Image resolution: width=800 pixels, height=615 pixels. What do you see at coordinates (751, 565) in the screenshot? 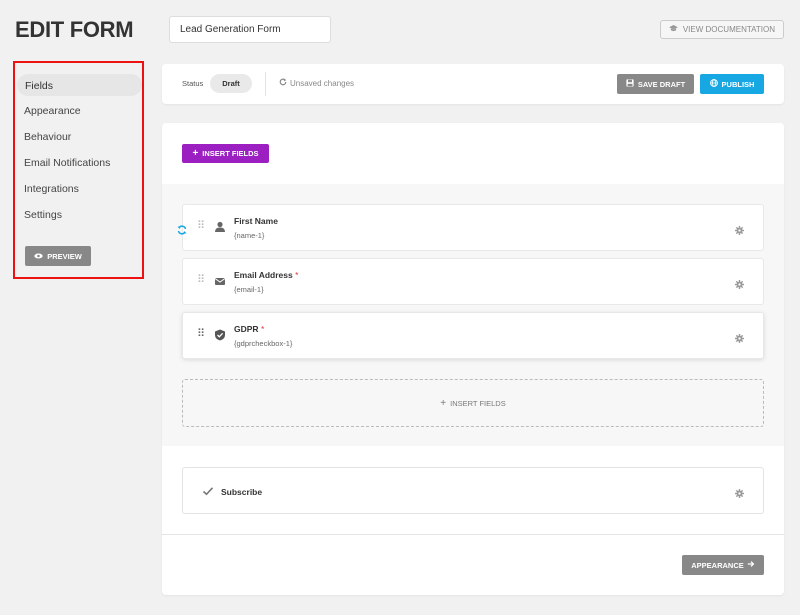
I see `arrow-right-icon` at bounding box center [751, 565].